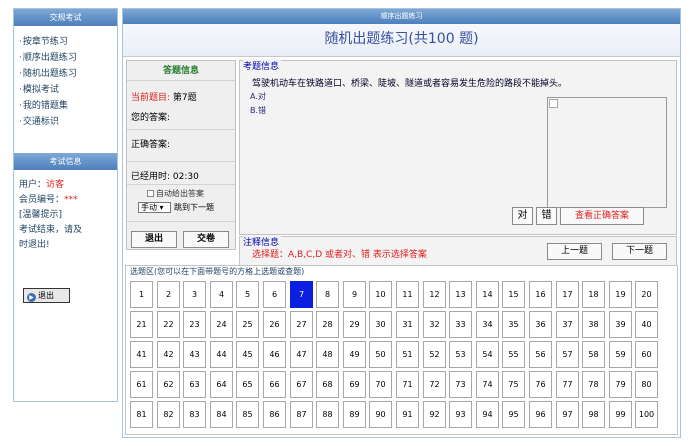  Describe the element at coordinates (380, 324) in the screenshot. I see `question-number-cell: 30` at that location.